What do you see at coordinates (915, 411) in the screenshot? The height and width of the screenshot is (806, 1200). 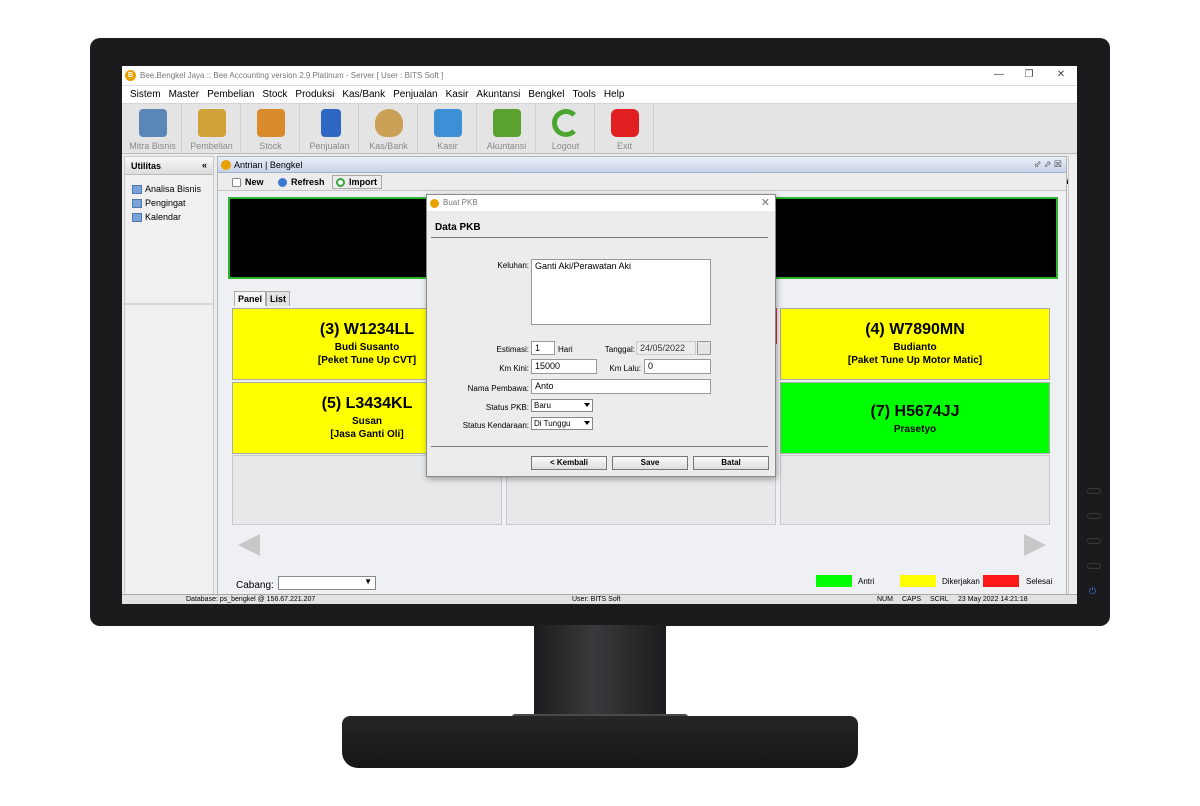 I see `card-plate: (7) H5674JJ` at bounding box center [915, 411].